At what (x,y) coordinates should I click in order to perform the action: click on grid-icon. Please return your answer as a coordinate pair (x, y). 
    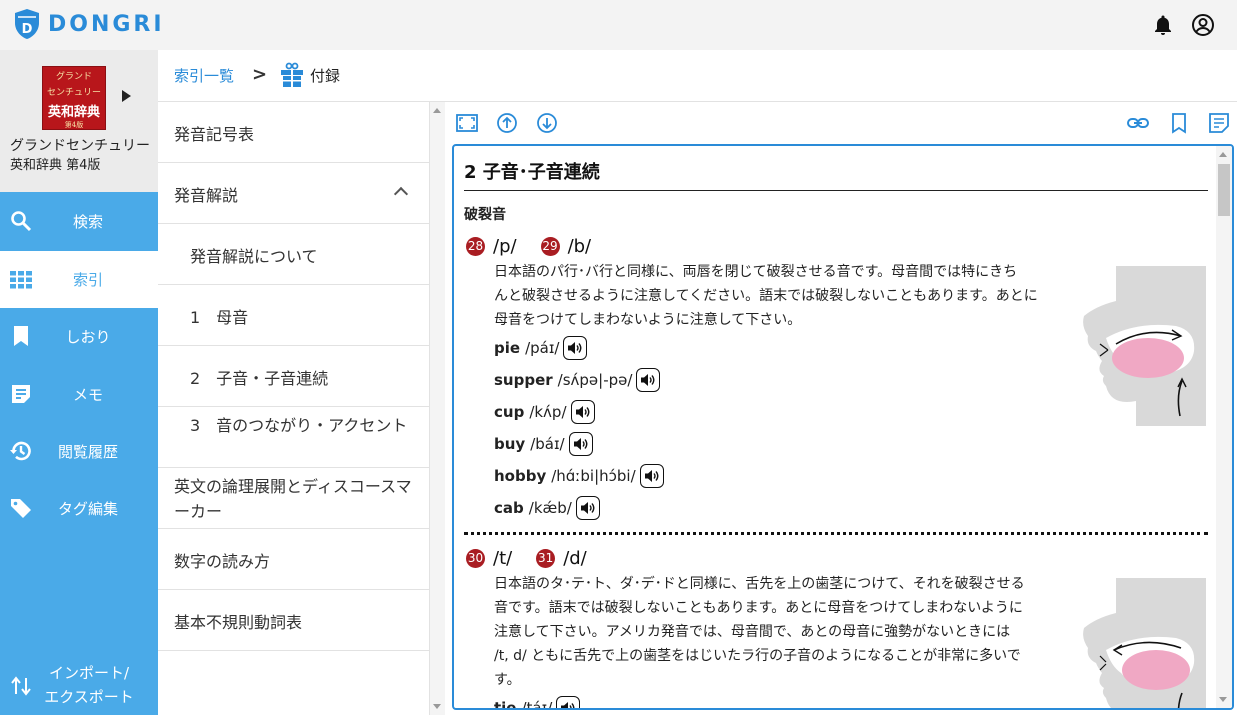
    Looking at the image, I should click on (21, 280).